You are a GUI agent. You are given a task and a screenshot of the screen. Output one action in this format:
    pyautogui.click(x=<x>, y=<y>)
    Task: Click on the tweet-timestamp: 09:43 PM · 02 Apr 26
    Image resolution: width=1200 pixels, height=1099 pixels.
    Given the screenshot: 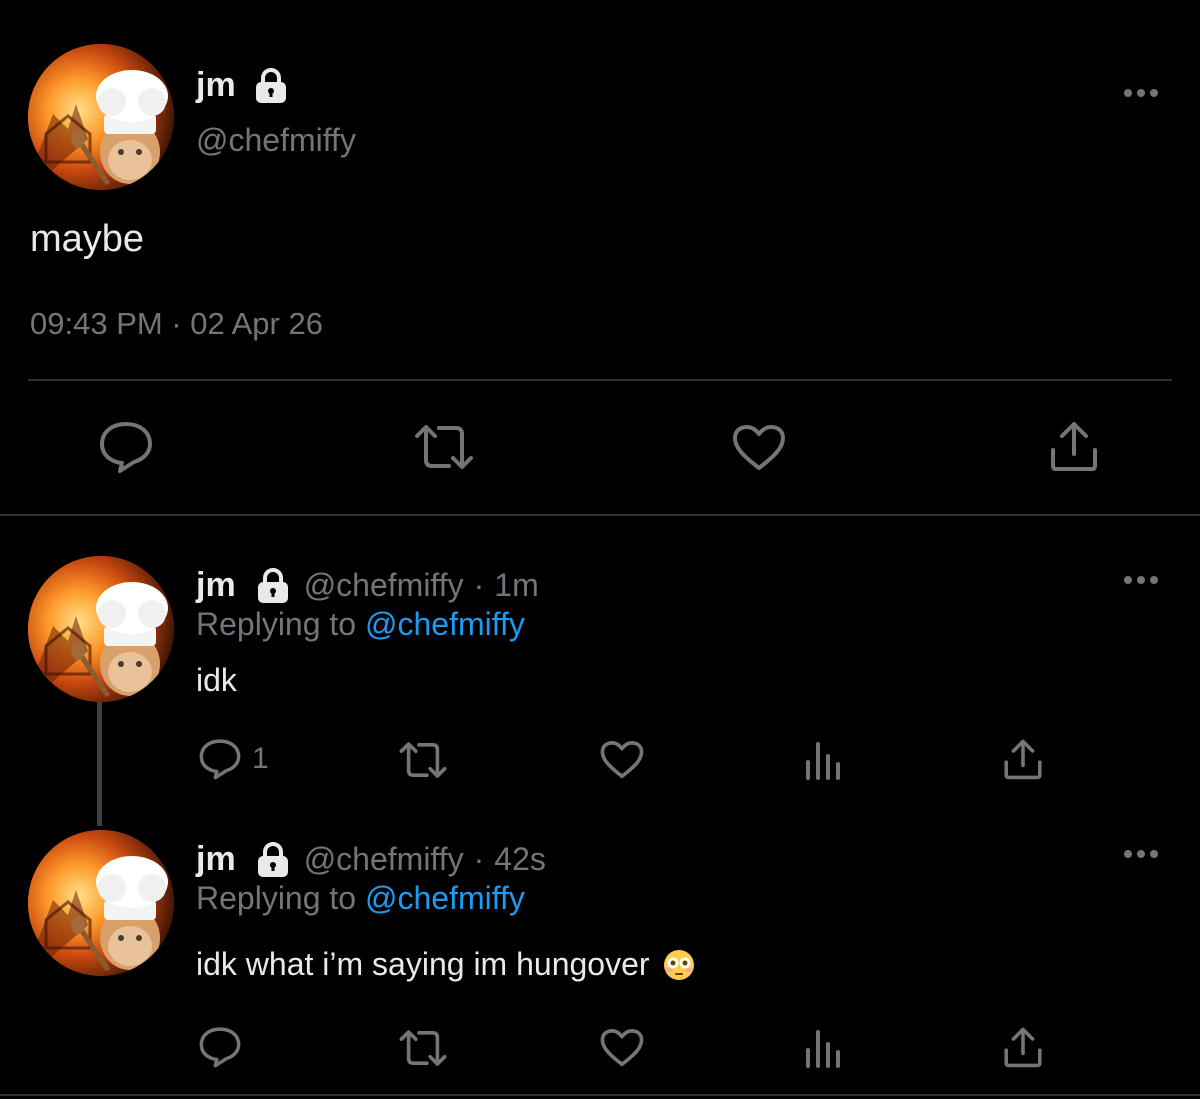 What is the action you would take?
    pyautogui.click(x=176, y=324)
    